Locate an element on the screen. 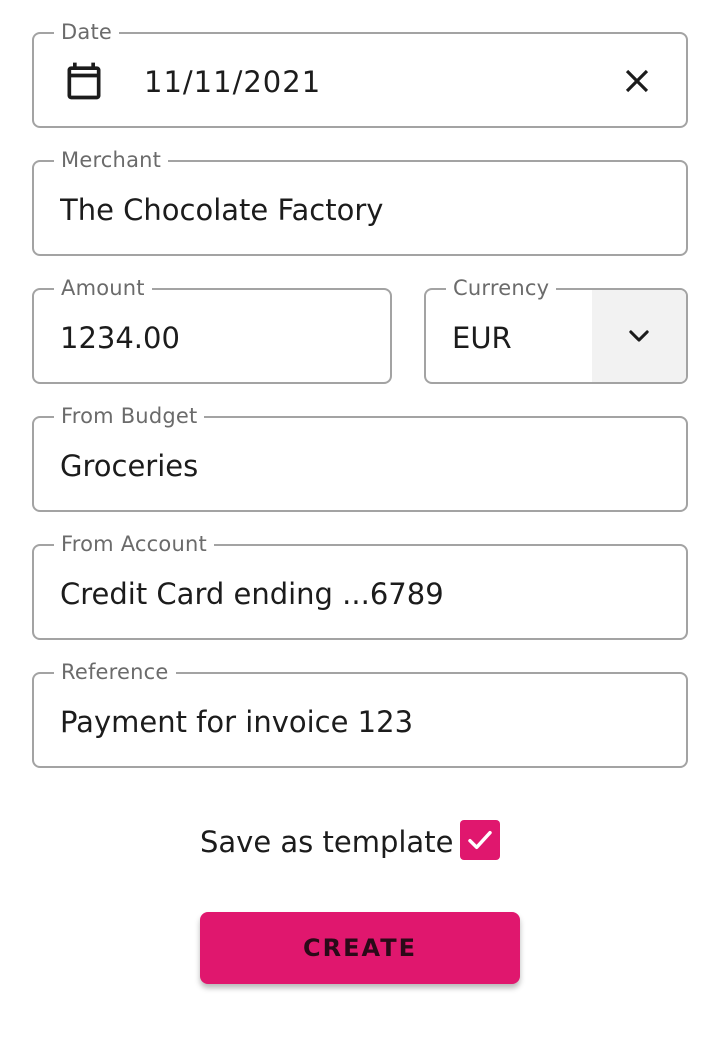  date-value: 11/11/2021 is located at coordinates (232, 80).